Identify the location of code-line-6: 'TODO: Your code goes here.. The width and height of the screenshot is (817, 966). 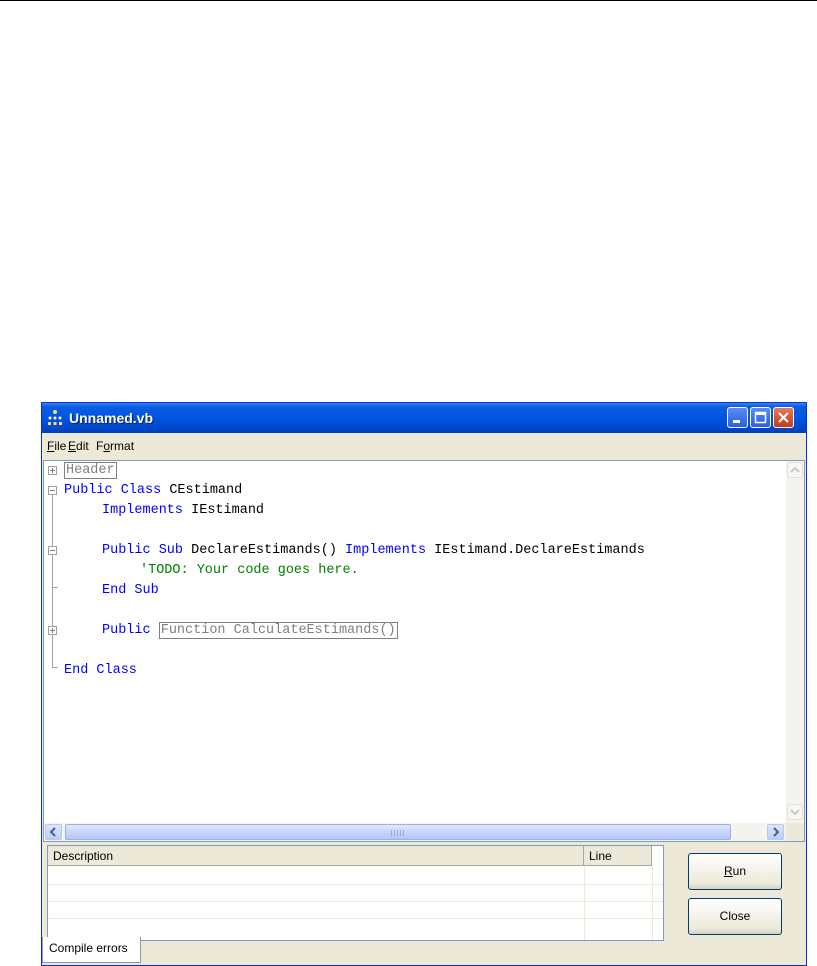
(249, 571).